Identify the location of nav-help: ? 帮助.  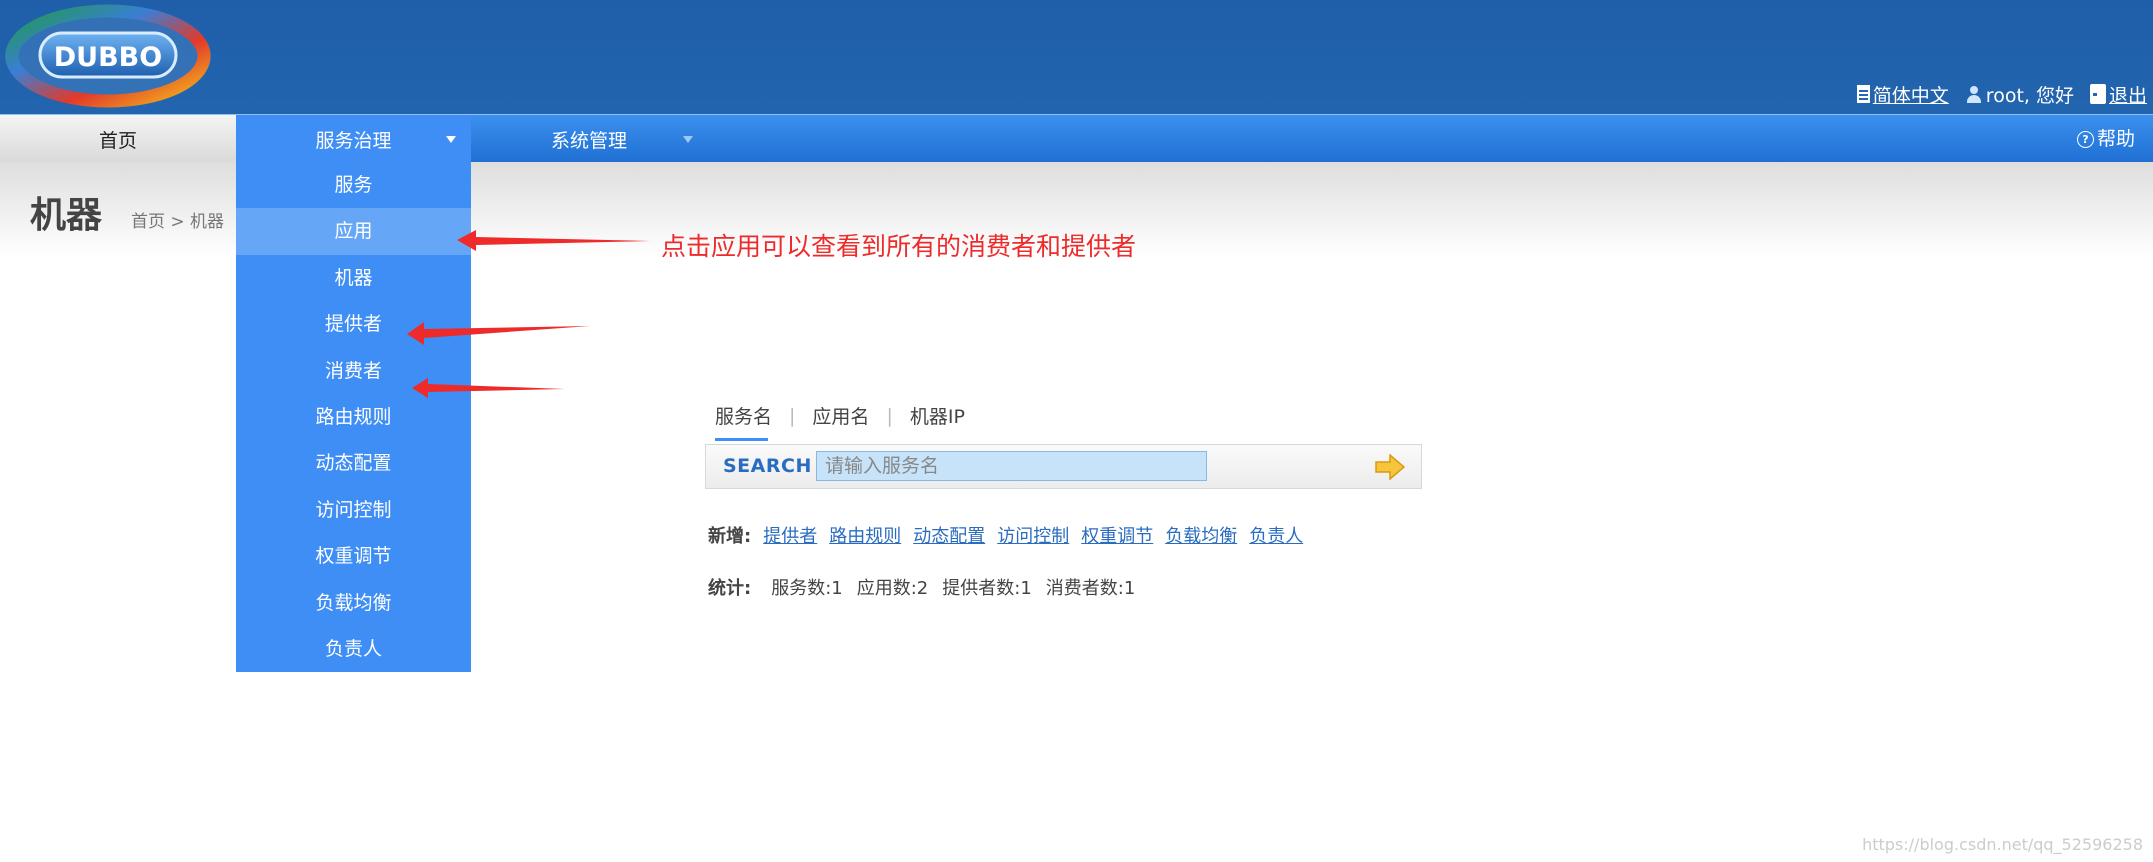
(2105, 139).